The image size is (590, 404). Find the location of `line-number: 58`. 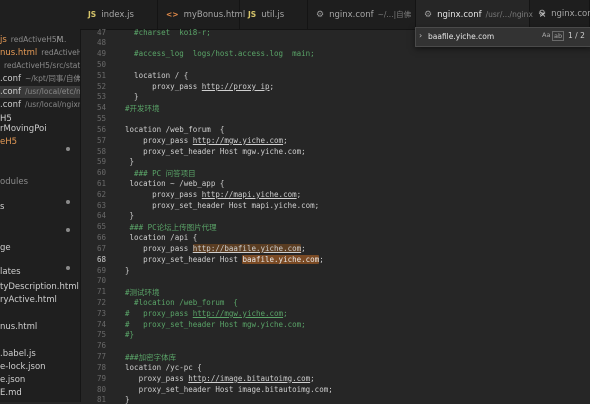

line-number: 58 is located at coordinates (101, 151).